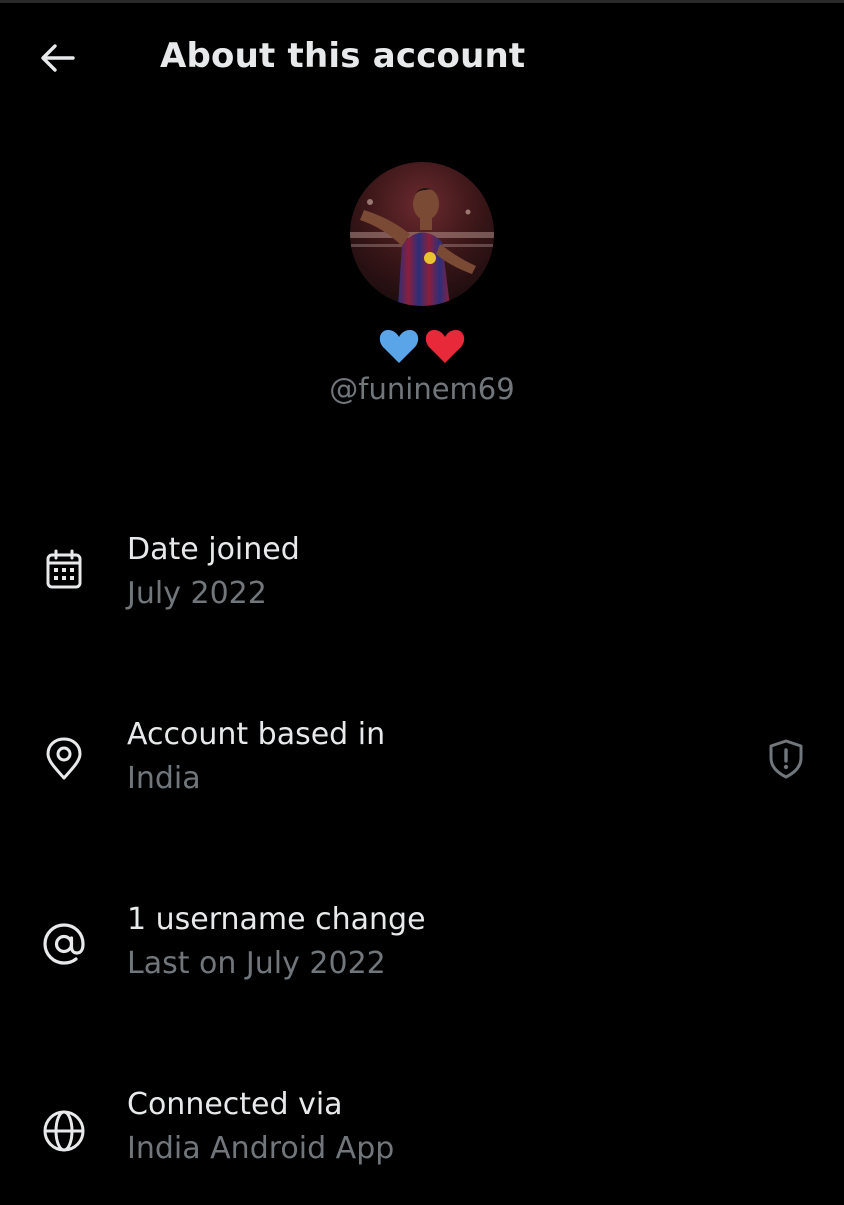 The image size is (844, 1205). I want to click on date-joined-label: Date joined, so click(213, 549).